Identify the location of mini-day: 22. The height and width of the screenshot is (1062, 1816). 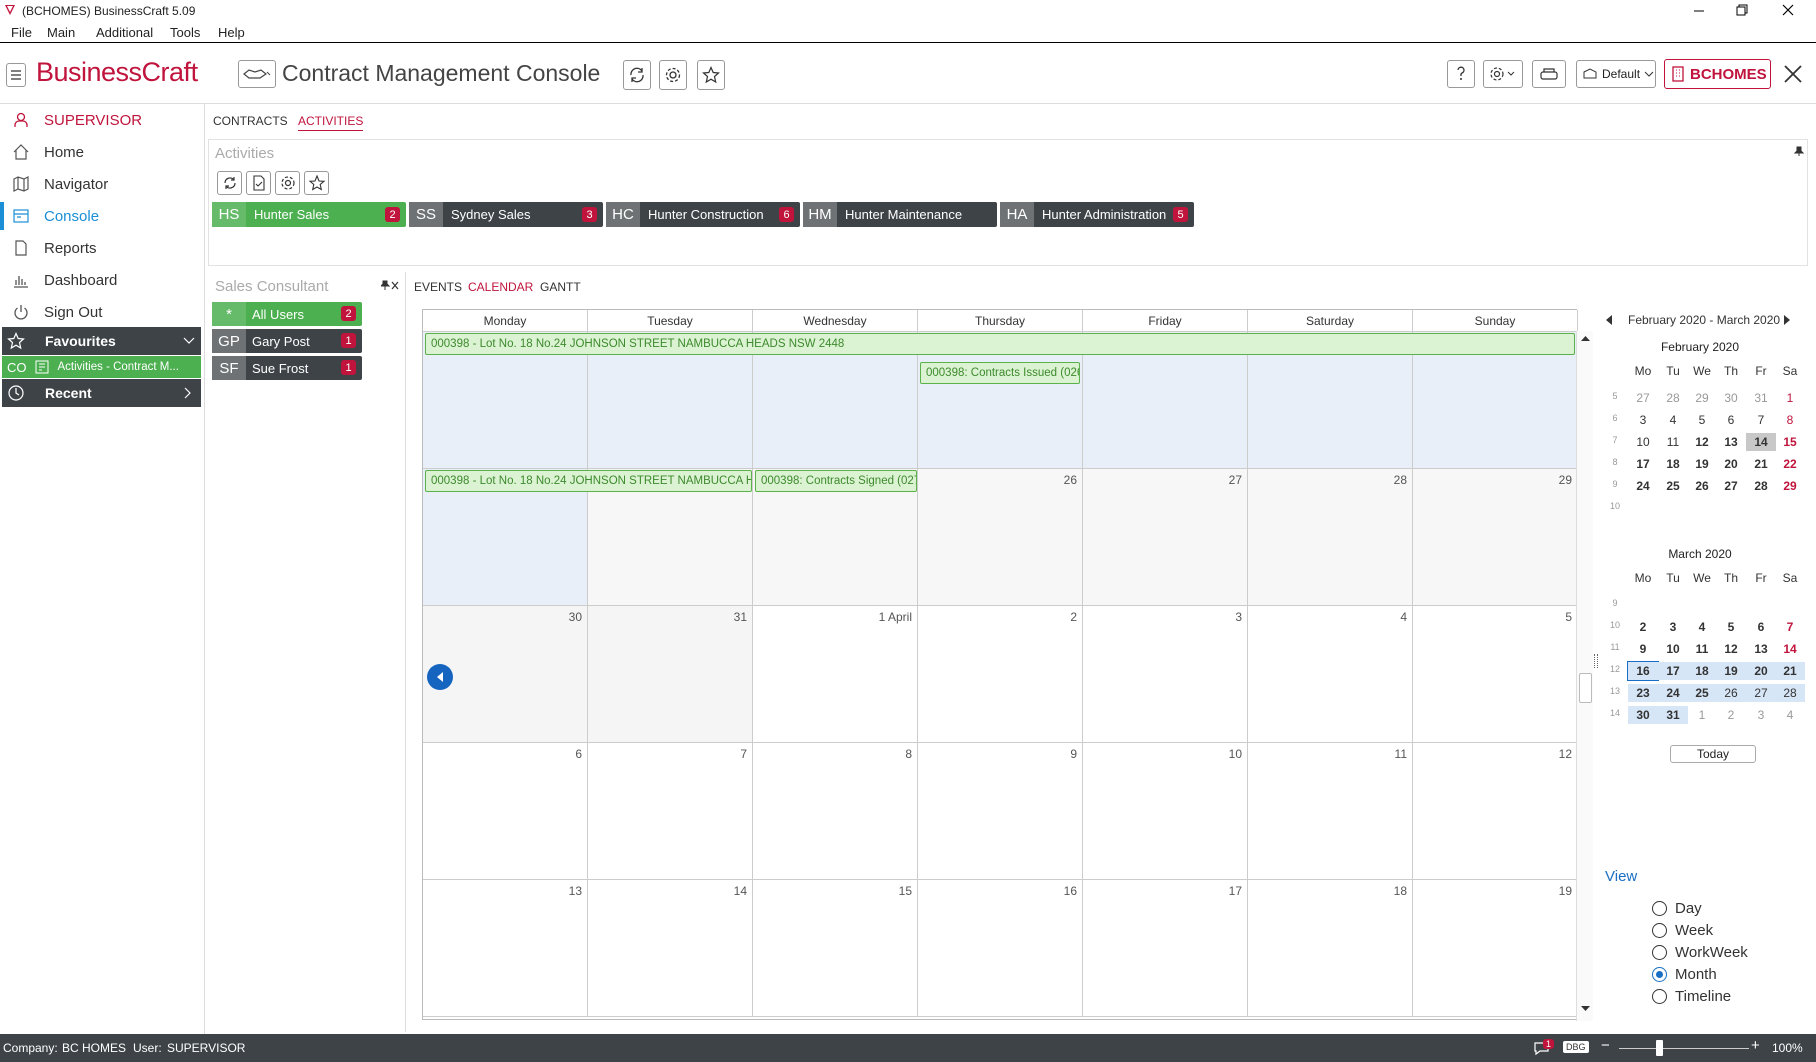
(1790, 464).